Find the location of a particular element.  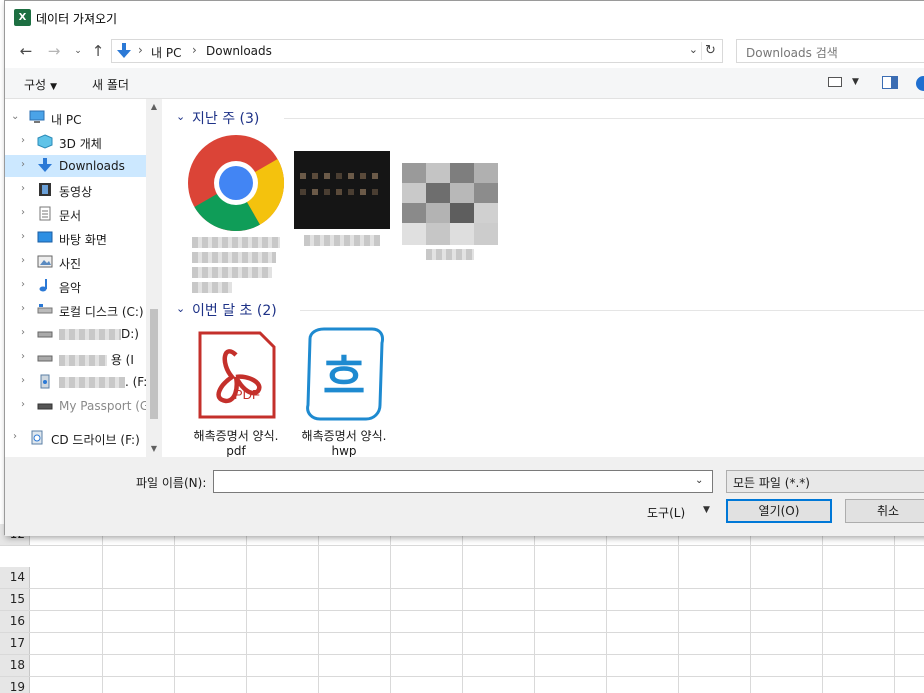

address-bar: › 내 PC › Downloads ⌄ ↻ is located at coordinates (417, 51).